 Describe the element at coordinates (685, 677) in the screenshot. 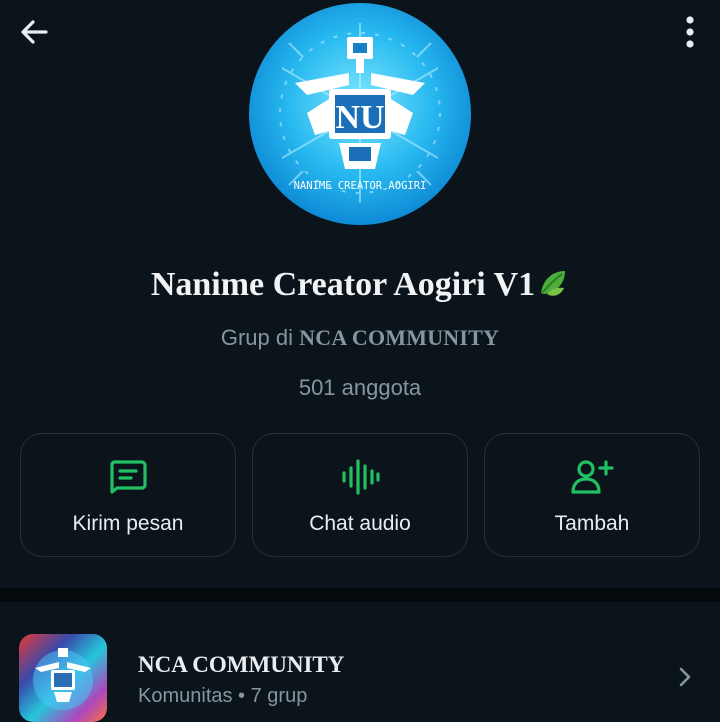

I see `chevron-right-icon` at that location.